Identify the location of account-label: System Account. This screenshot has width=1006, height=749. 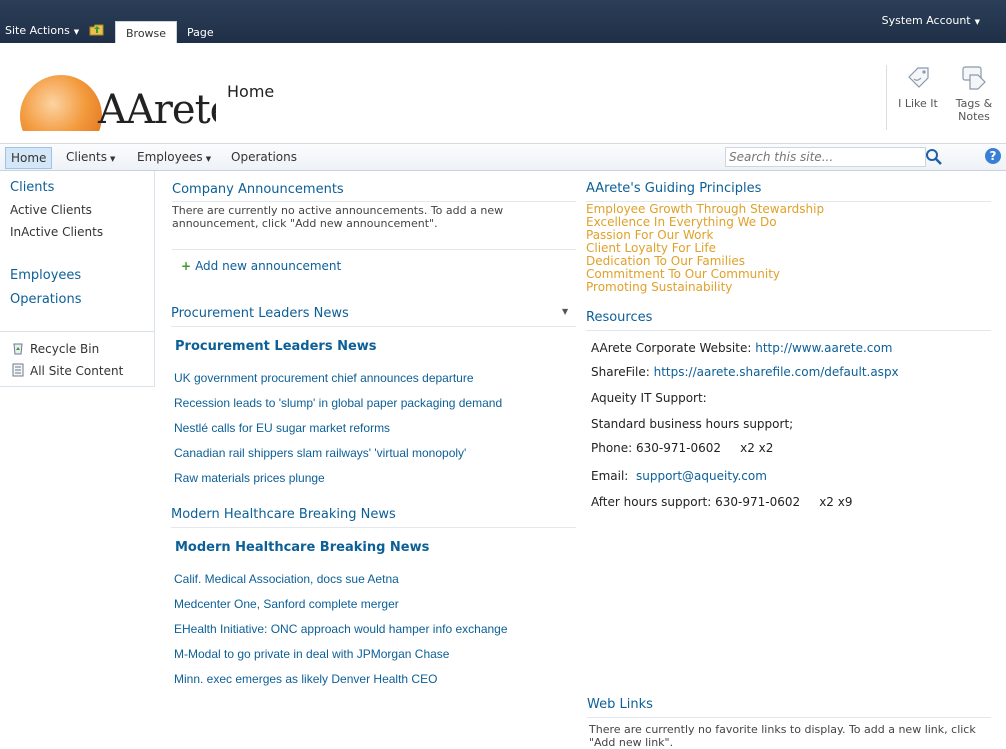
(926, 20).